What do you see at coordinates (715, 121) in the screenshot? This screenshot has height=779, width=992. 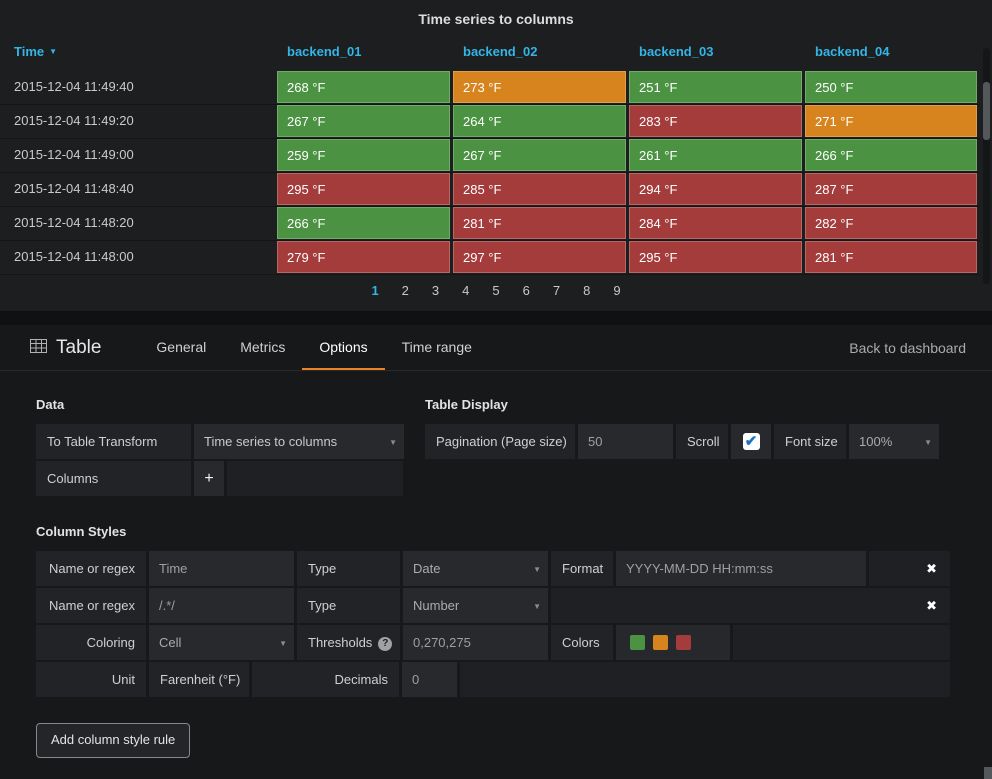 I see `value-cell: 283 °F` at bounding box center [715, 121].